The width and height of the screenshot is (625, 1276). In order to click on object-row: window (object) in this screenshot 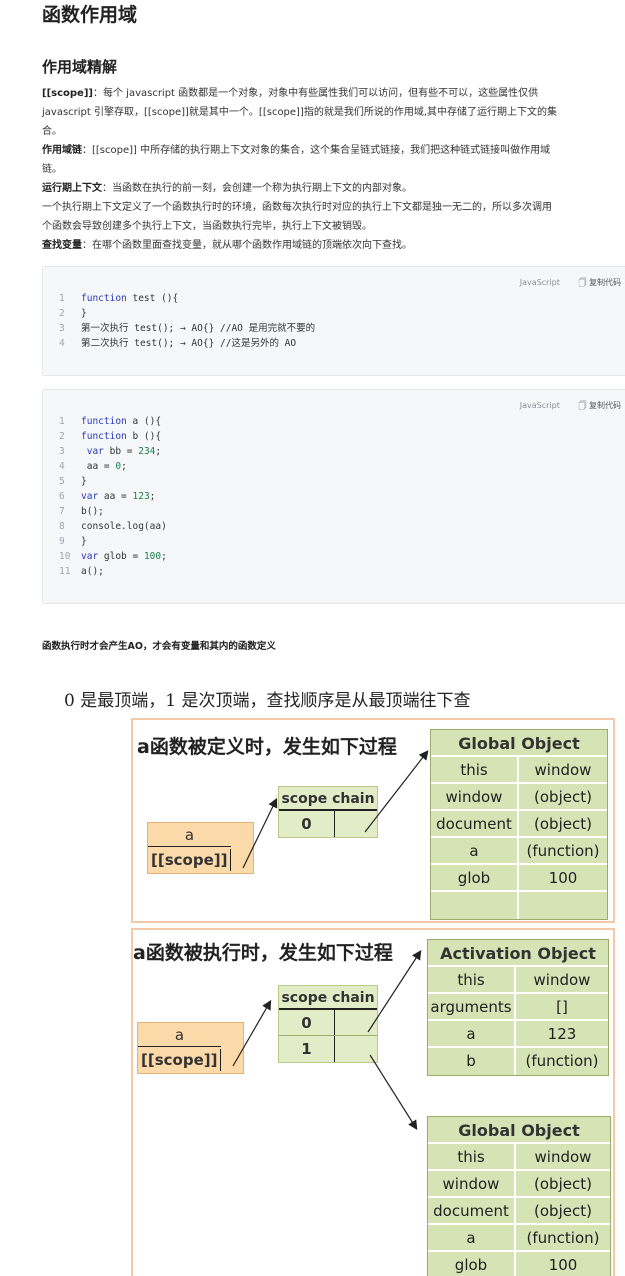, I will do `click(519, 1184)`.